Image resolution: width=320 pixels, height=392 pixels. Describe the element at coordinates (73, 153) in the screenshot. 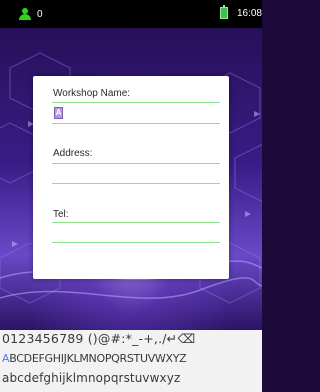

I see `address-label: Address:` at that location.